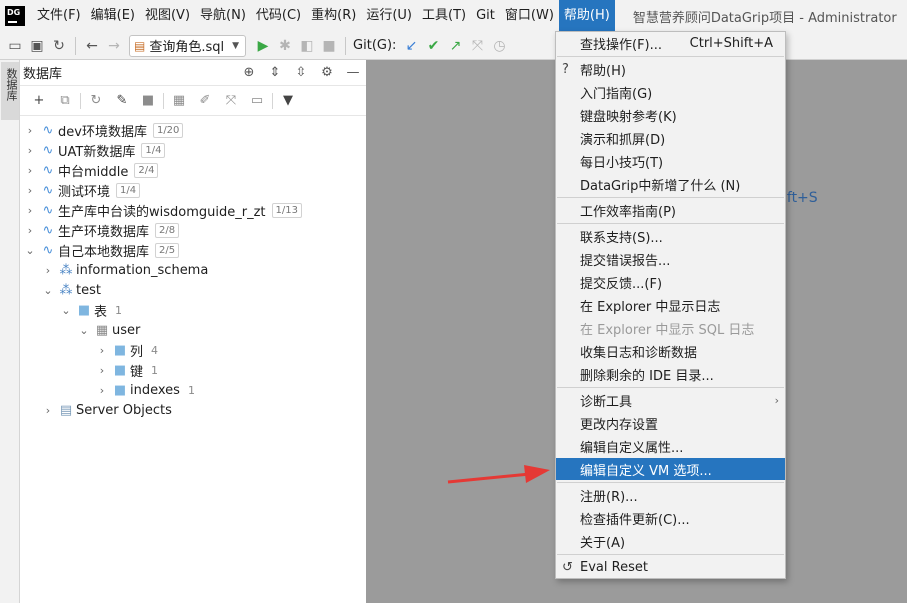 The image size is (907, 603). Describe the element at coordinates (275, 72) in the screenshot. I see `expand-all-icon: ⇕` at that location.